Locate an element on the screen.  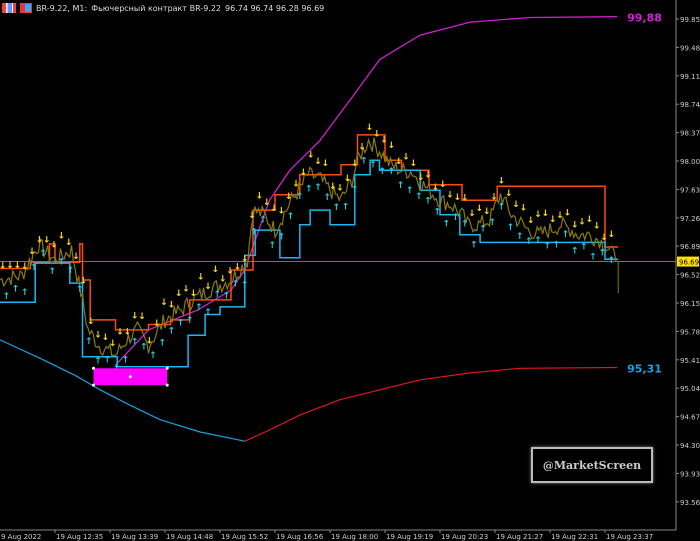
y-tick-label: 94.67 is located at coordinates (690, 418).